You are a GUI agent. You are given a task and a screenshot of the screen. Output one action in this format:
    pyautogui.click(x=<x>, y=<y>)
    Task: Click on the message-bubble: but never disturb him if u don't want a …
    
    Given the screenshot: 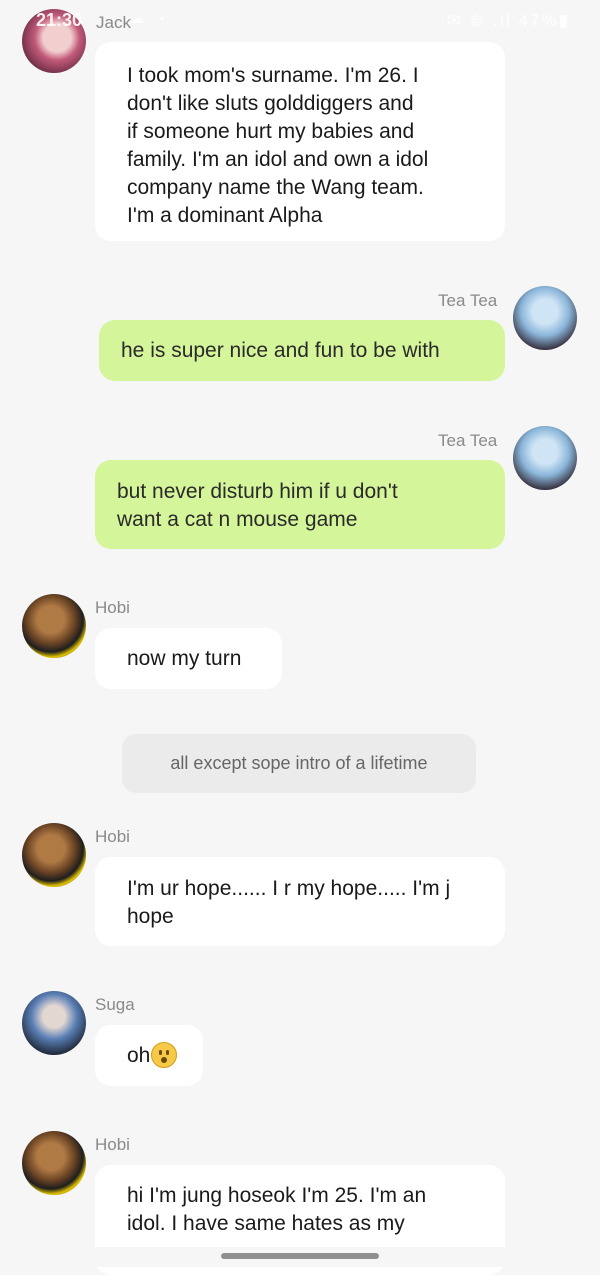 What is the action you would take?
    pyautogui.click(x=300, y=504)
    